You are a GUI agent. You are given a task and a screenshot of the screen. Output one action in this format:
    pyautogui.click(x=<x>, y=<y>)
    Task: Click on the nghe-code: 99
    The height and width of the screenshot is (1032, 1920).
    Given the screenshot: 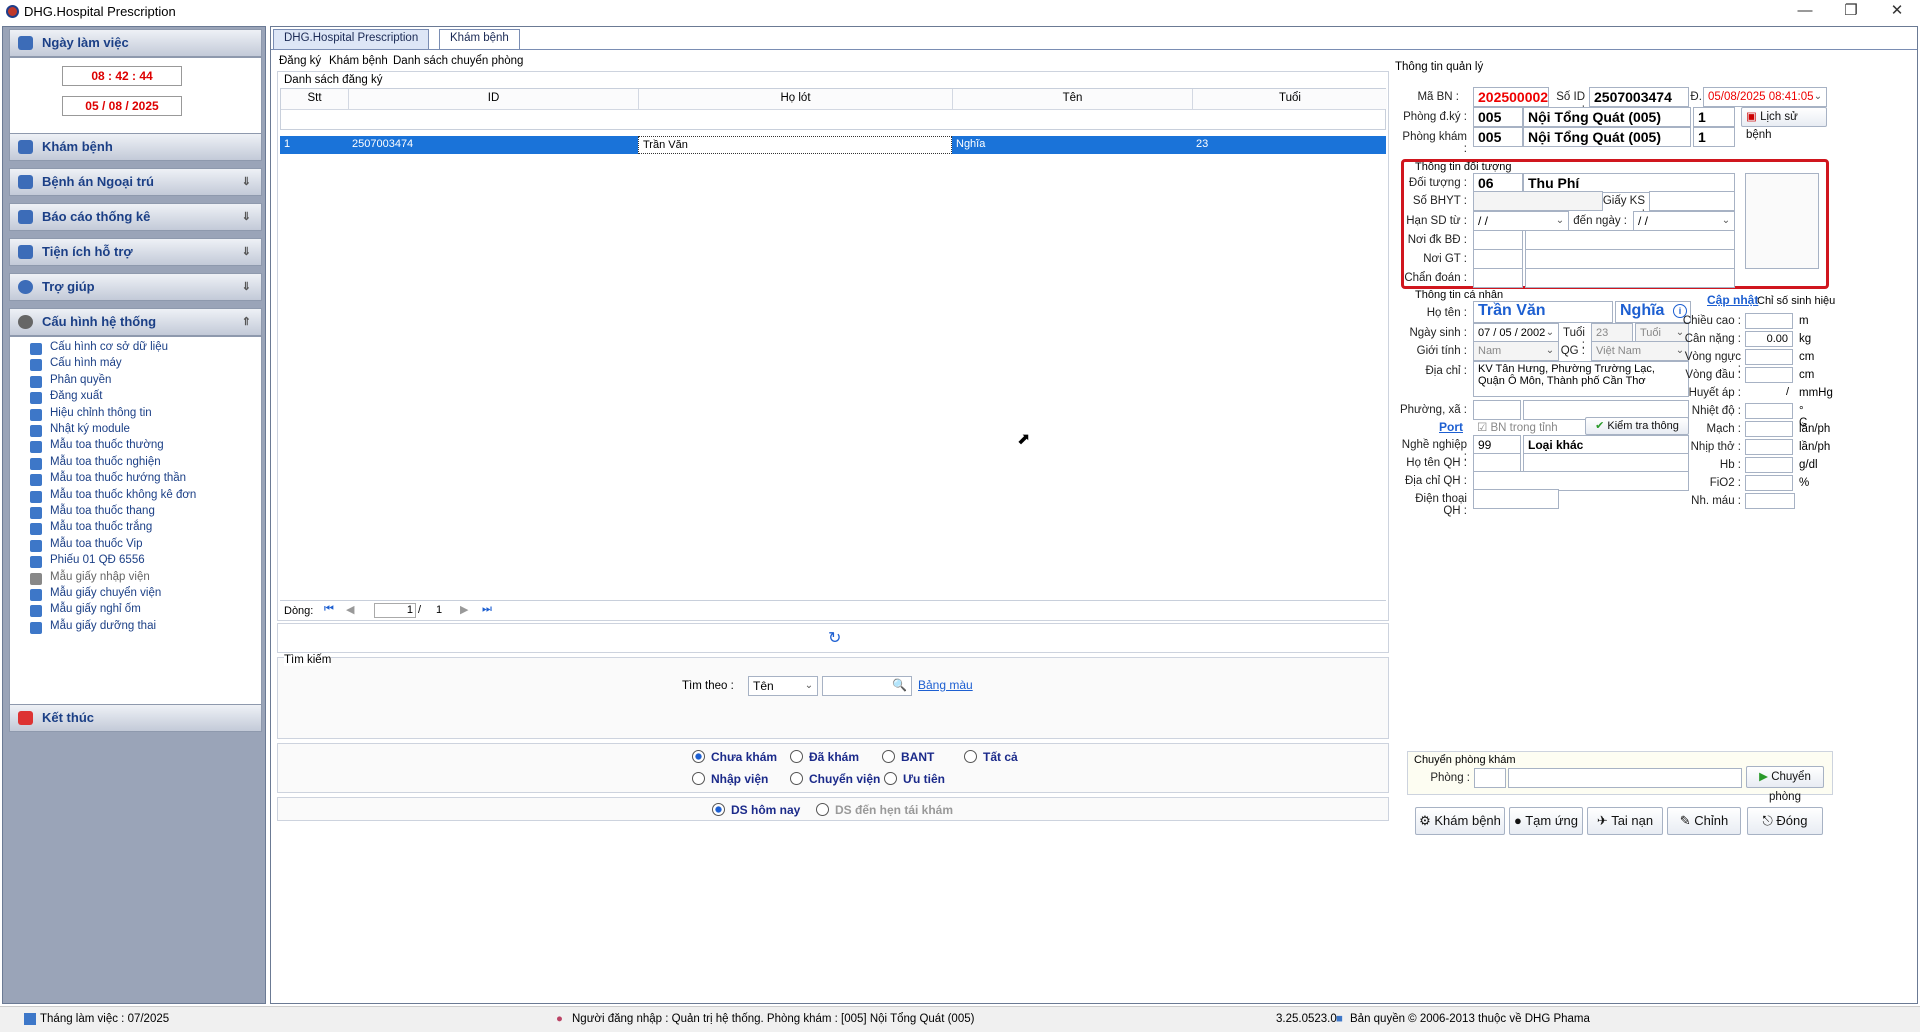 What is the action you would take?
    pyautogui.click(x=1497, y=445)
    